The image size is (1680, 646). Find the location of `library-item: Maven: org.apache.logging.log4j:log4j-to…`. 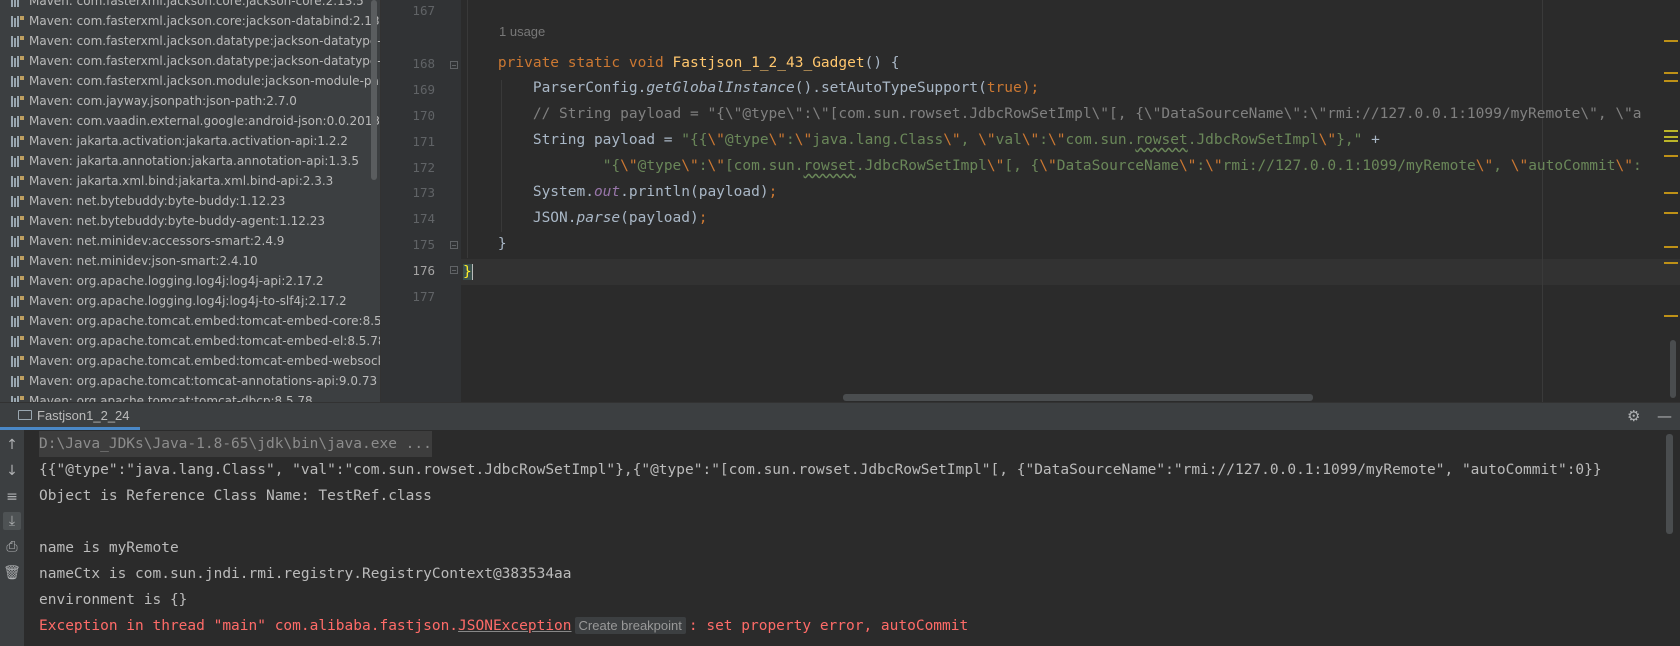

library-item: Maven: org.apache.logging.log4j:log4j-to… is located at coordinates (190, 301).